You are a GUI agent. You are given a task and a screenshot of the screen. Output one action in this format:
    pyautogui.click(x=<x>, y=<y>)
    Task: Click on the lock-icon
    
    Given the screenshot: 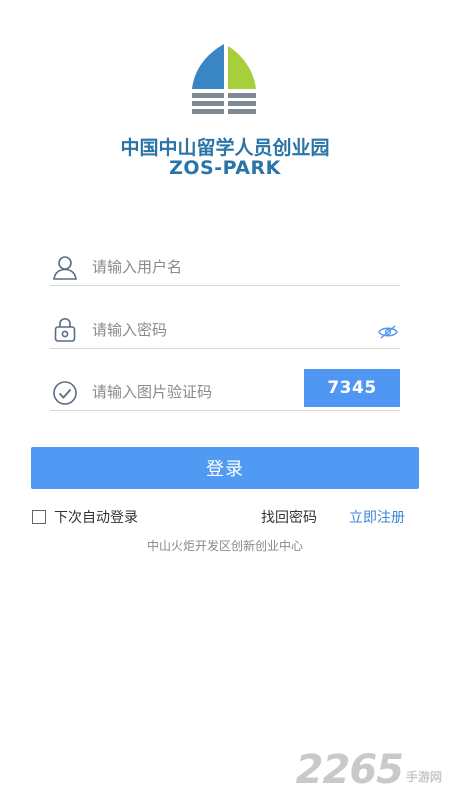 What is the action you would take?
    pyautogui.click(x=65, y=329)
    